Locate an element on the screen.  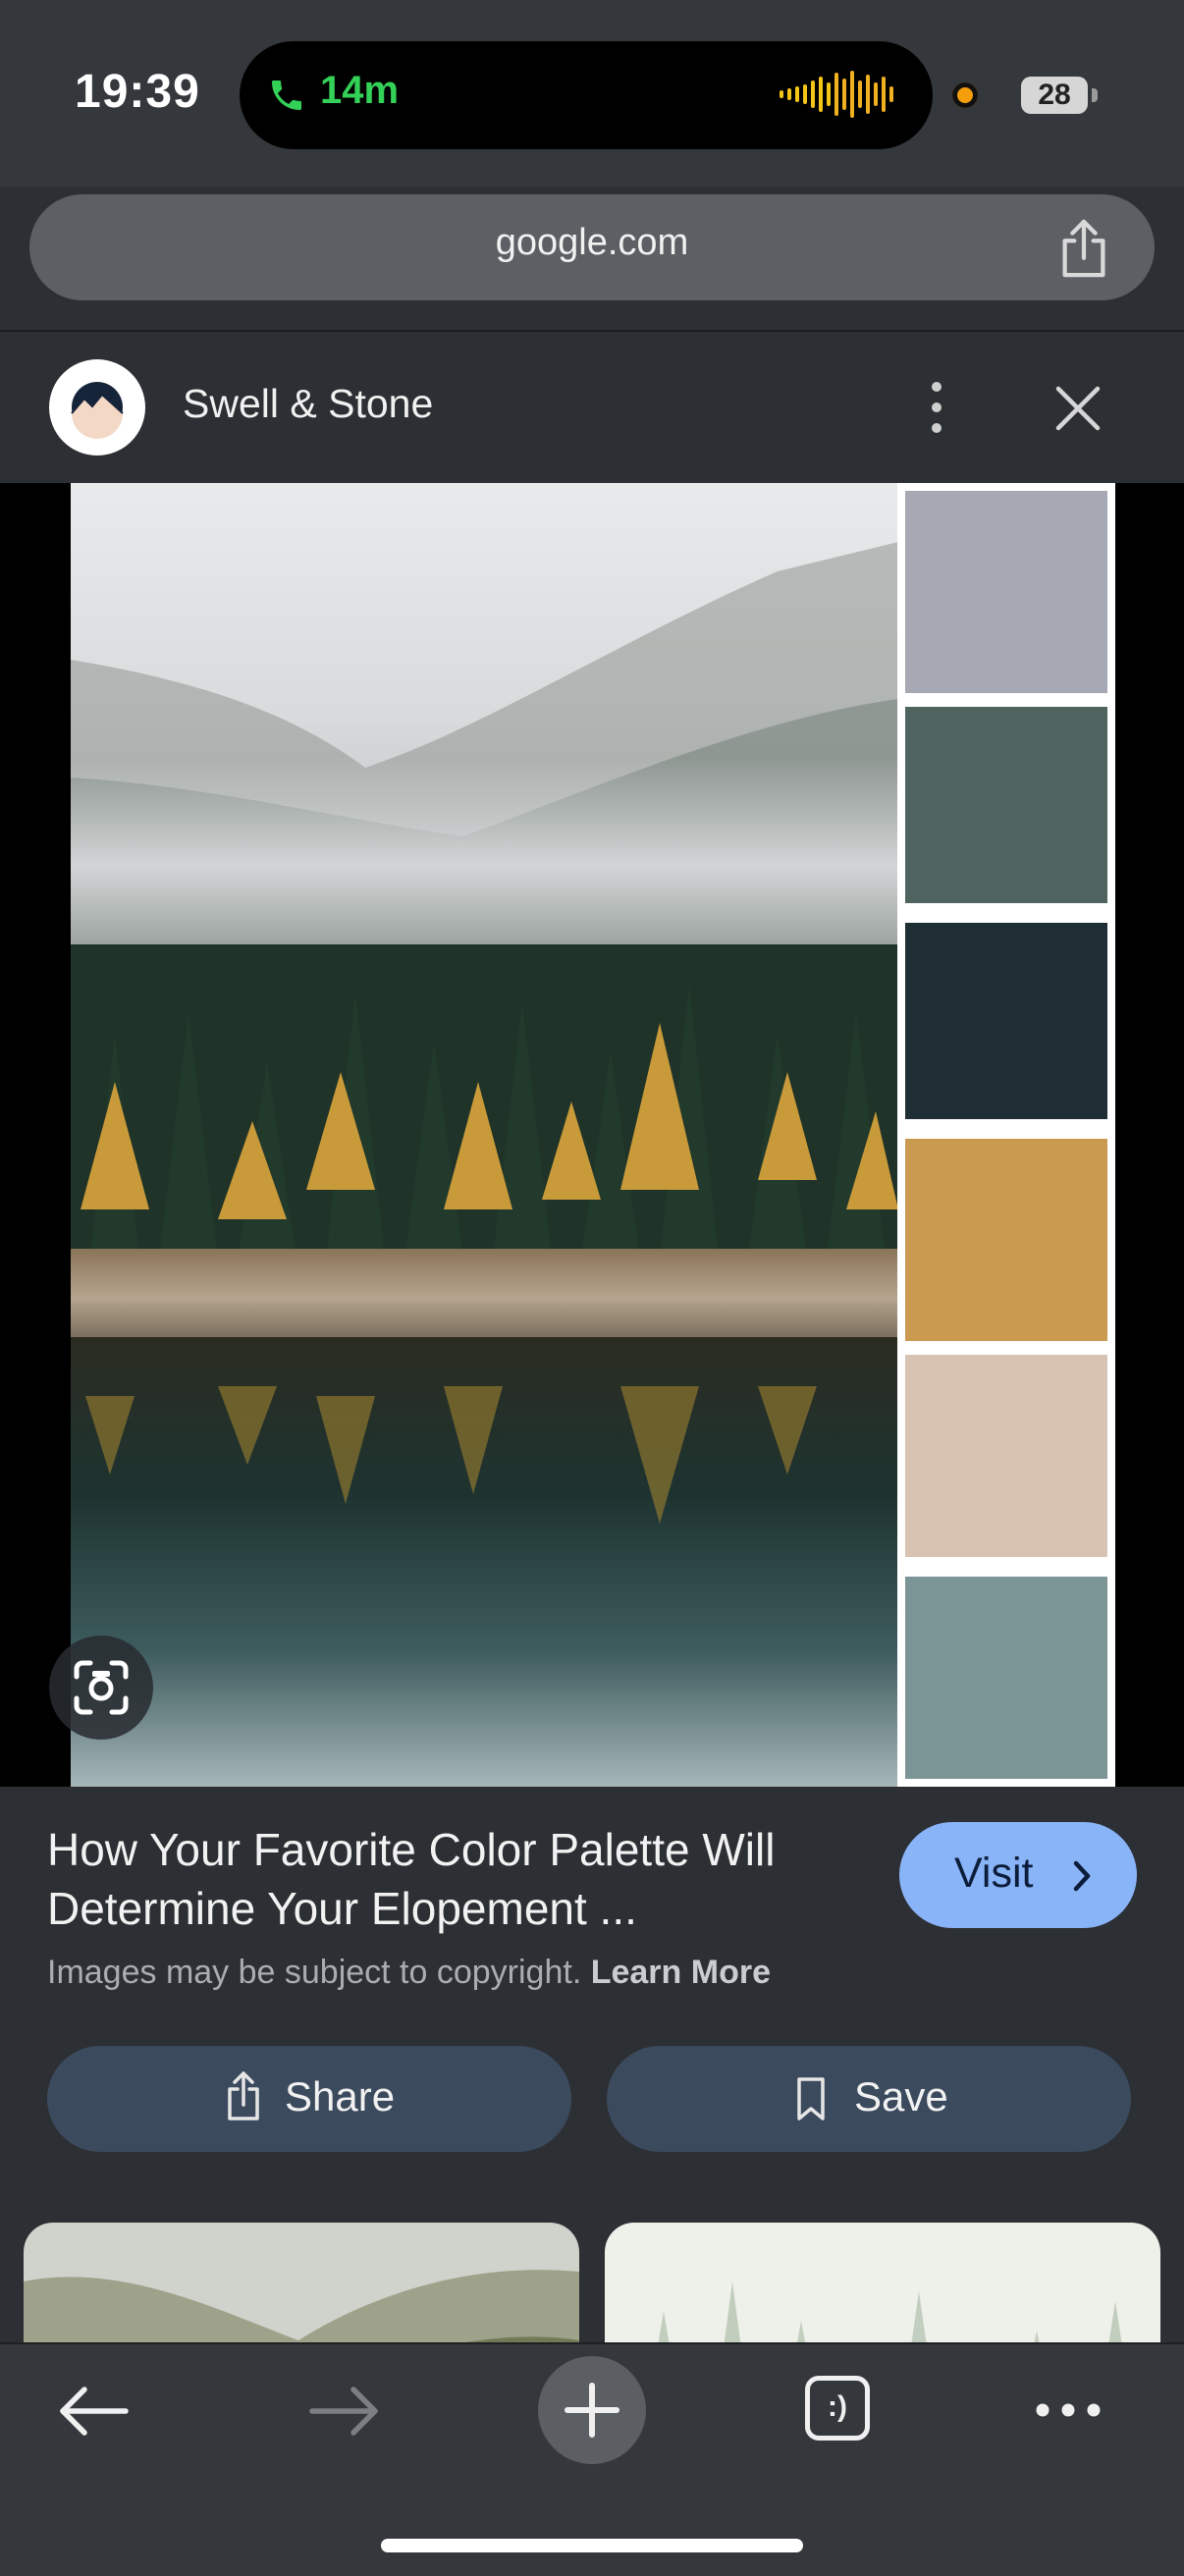
bookmark-icon is located at coordinates (811, 2098).